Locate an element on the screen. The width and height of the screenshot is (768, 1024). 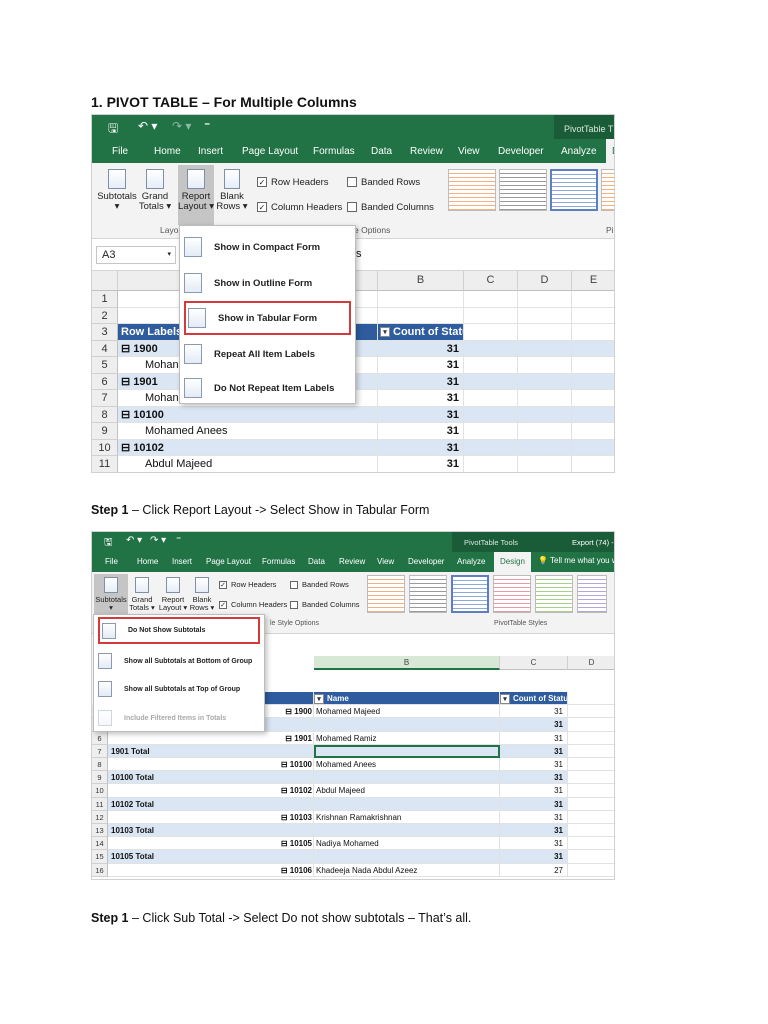
row-header: 16 is located at coordinates (100, 870).